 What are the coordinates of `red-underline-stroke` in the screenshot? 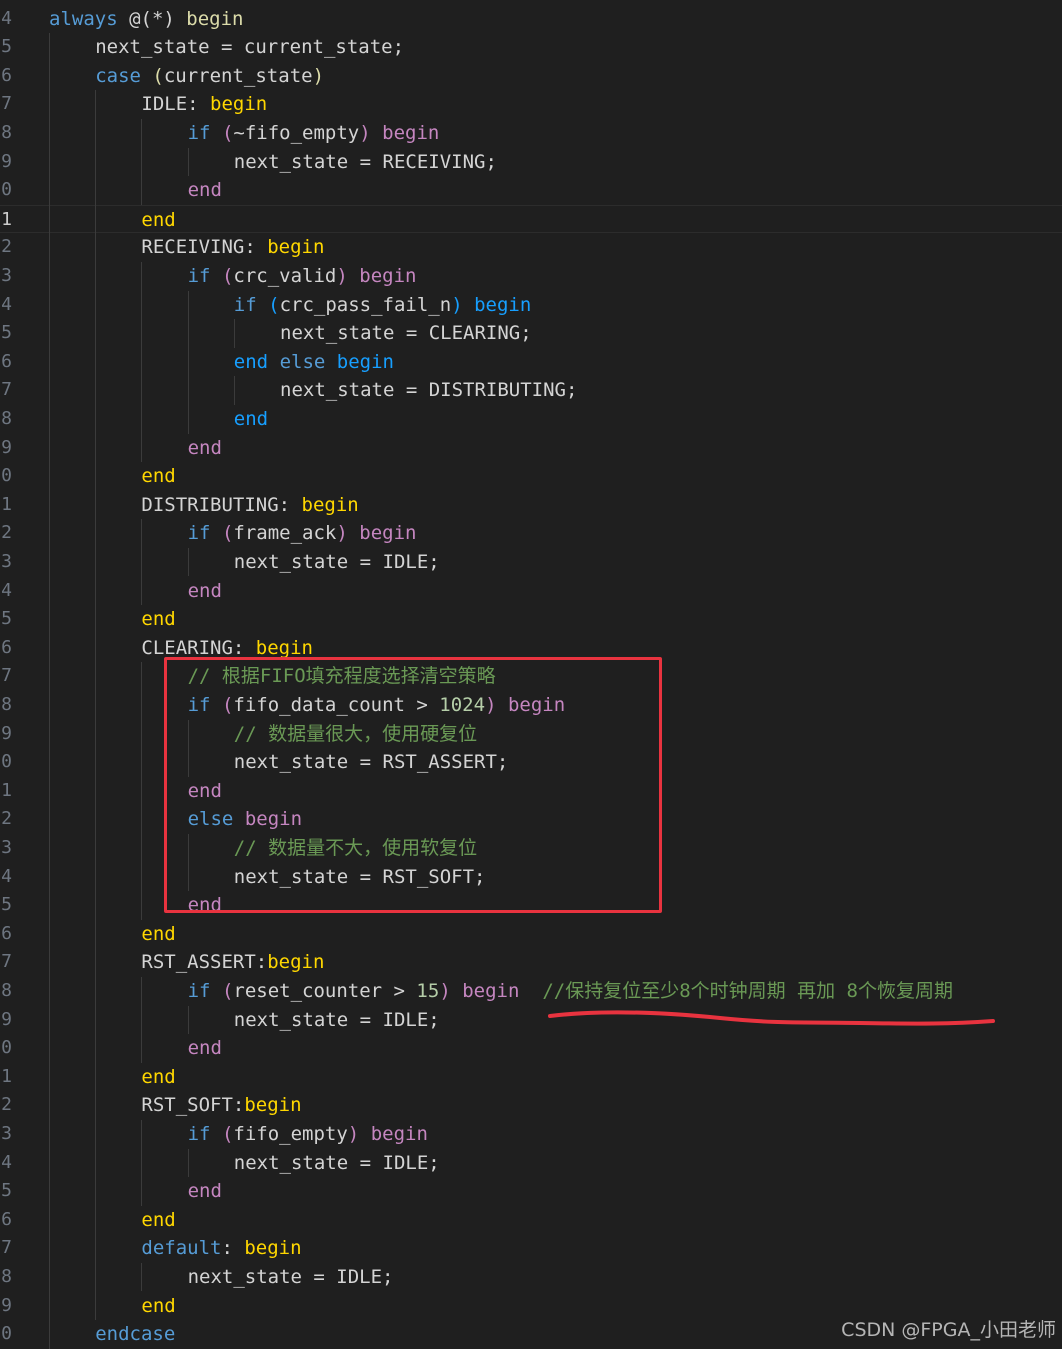 It's located at (771, 1018).